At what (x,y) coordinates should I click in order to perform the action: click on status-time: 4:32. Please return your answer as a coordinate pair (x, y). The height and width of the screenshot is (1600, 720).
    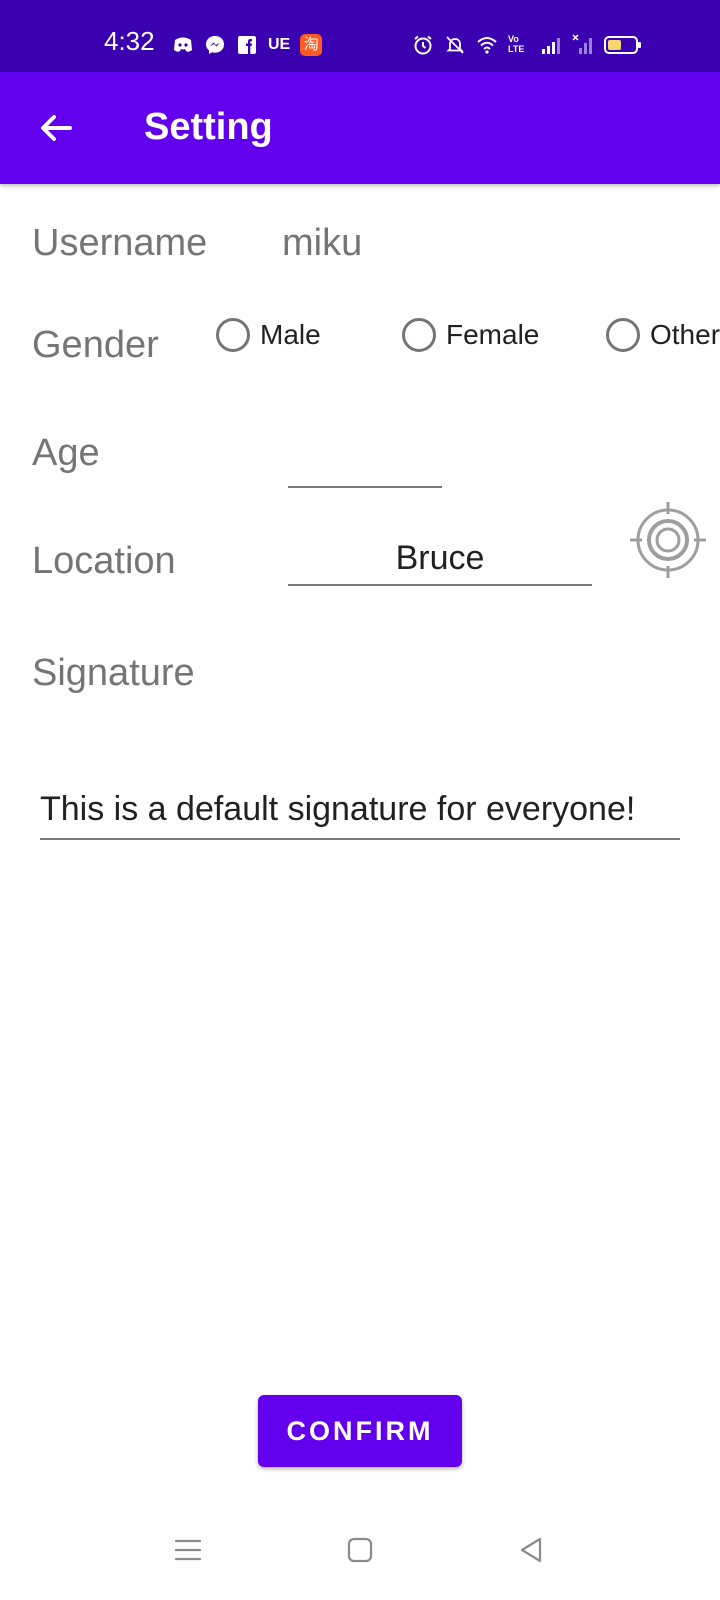
    Looking at the image, I should click on (129, 41).